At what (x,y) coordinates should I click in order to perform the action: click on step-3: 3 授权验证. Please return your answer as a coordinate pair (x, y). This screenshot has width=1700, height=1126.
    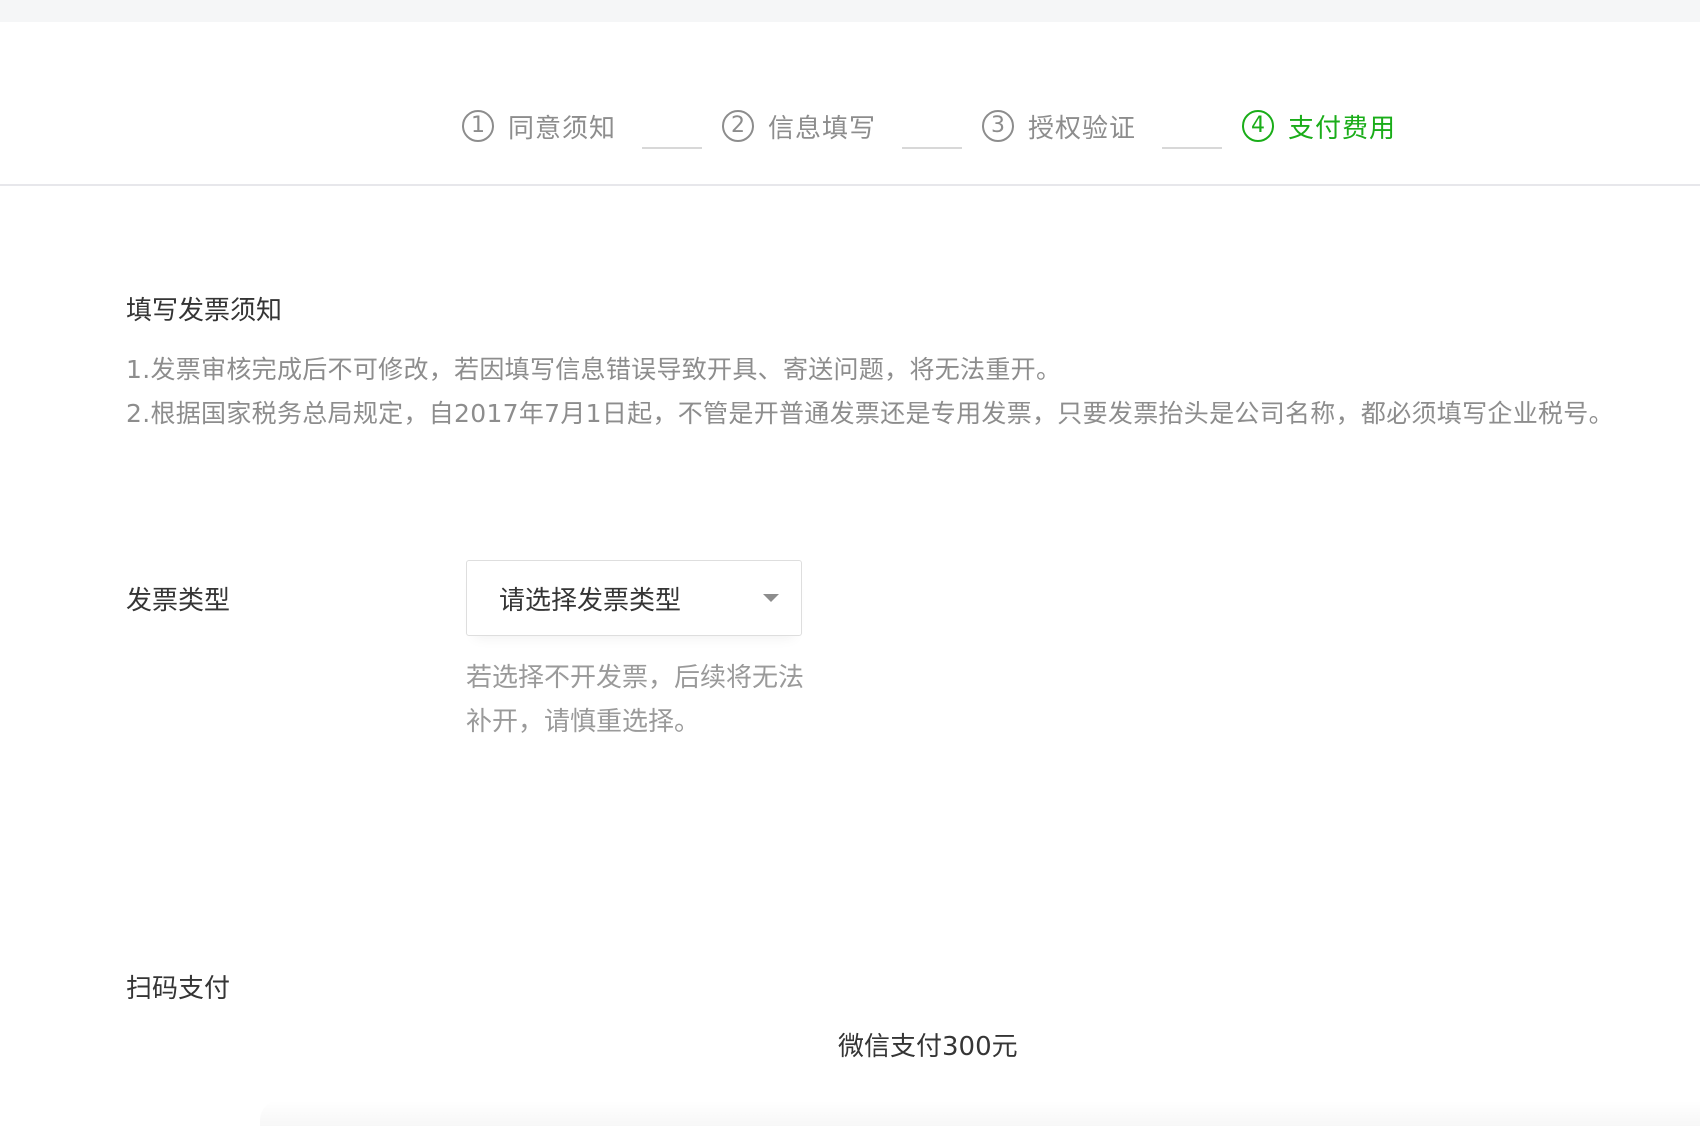
    Looking at the image, I should click on (1059, 126).